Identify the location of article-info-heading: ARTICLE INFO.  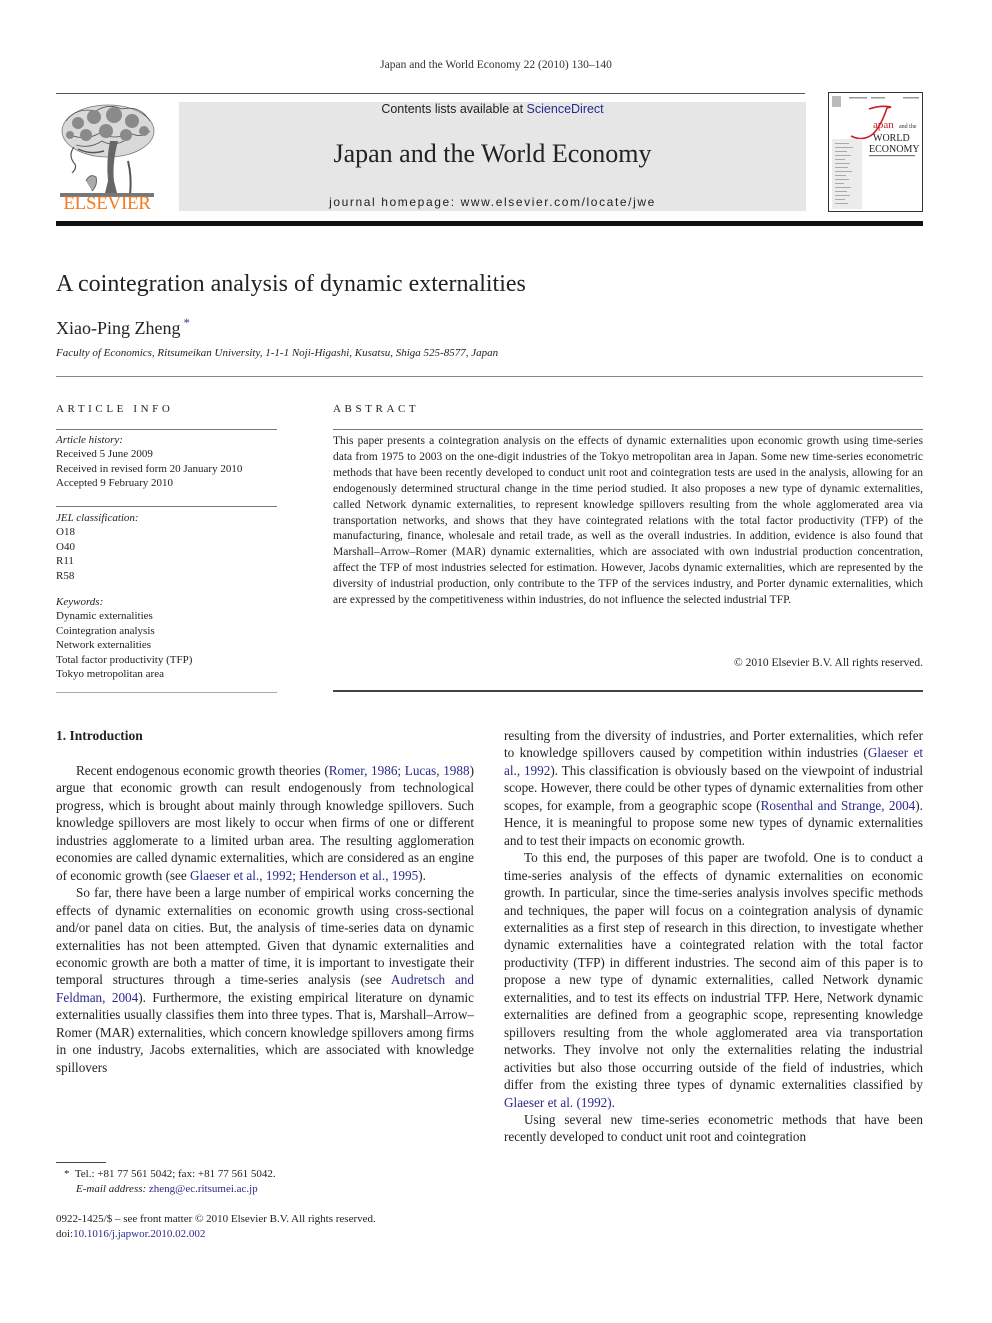
(115, 409).